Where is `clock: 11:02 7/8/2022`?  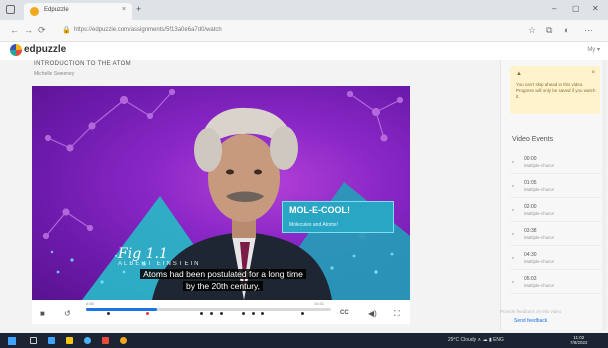
clock: 11:02 7/8/2022 is located at coordinates (579, 340).